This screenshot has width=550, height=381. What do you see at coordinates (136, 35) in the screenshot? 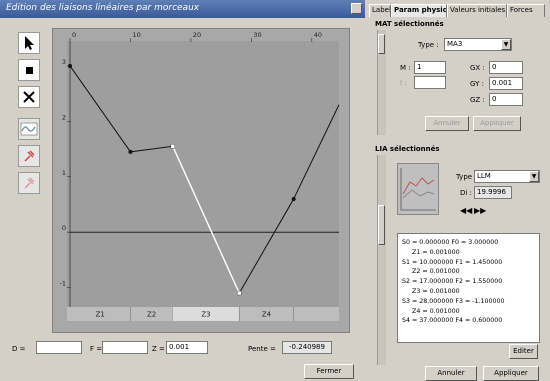
I see `x-tick-label: 10` at bounding box center [136, 35].